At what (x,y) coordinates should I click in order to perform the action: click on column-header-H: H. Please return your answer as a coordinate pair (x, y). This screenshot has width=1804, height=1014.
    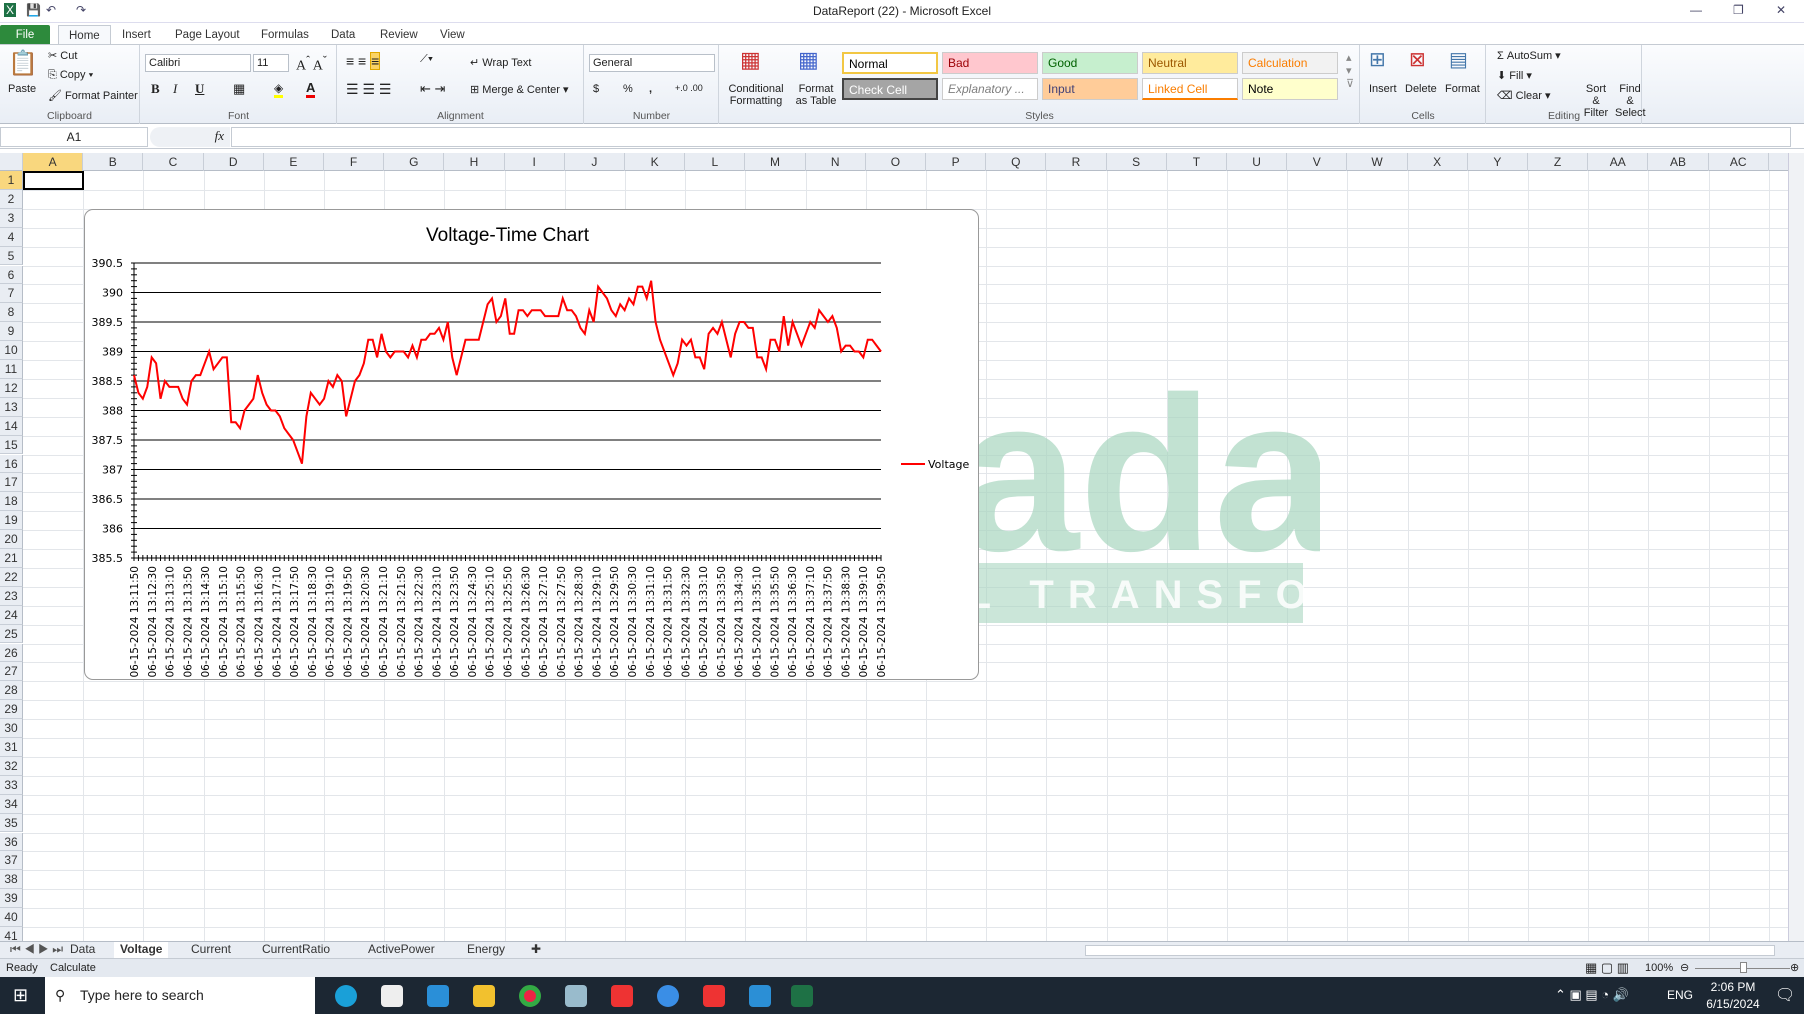
    Looking at the image, I should click on (474, 162).